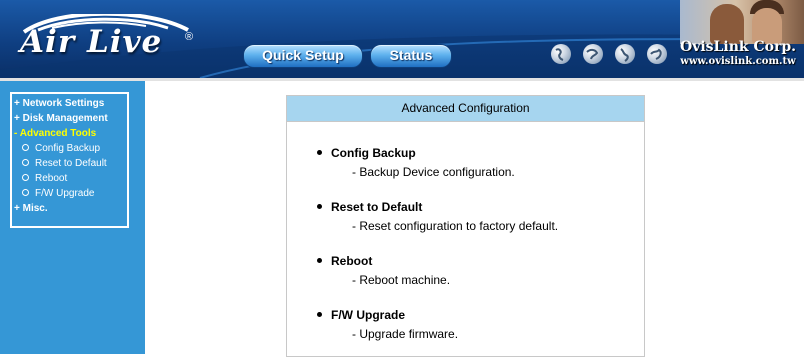 This screenshot has height=357, width=804. Describe the element at coordinates (401, 280) in the screenshot. I see `entry-description: - Reboot machine.` at that location.